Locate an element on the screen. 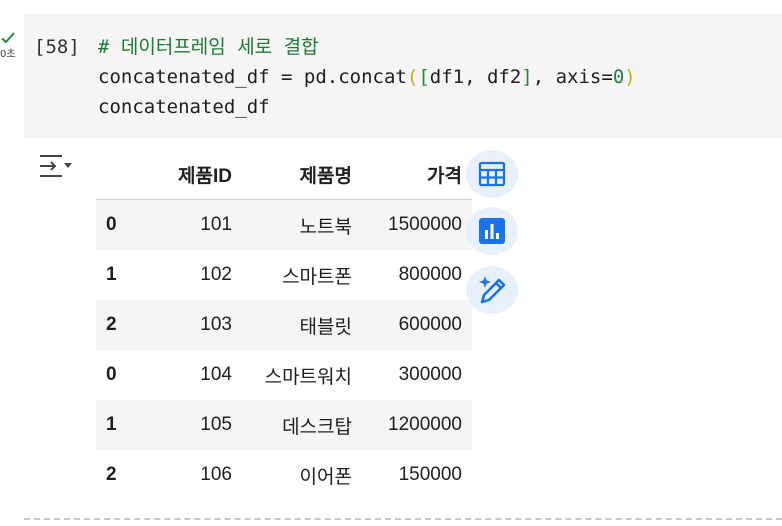 The width and height of the screenshot is (782, 526). cell-price: 1200000 is located at coordinates (425, 424).